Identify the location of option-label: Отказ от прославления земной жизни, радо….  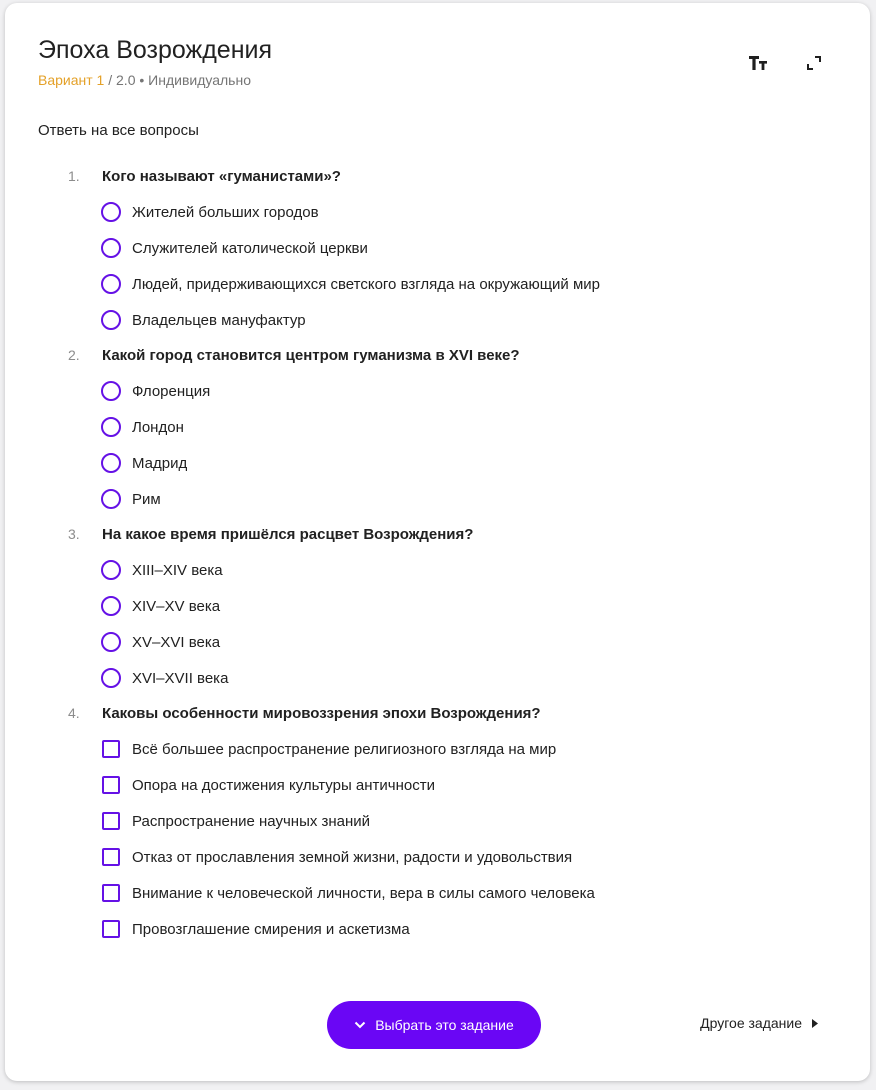
(352, 857).